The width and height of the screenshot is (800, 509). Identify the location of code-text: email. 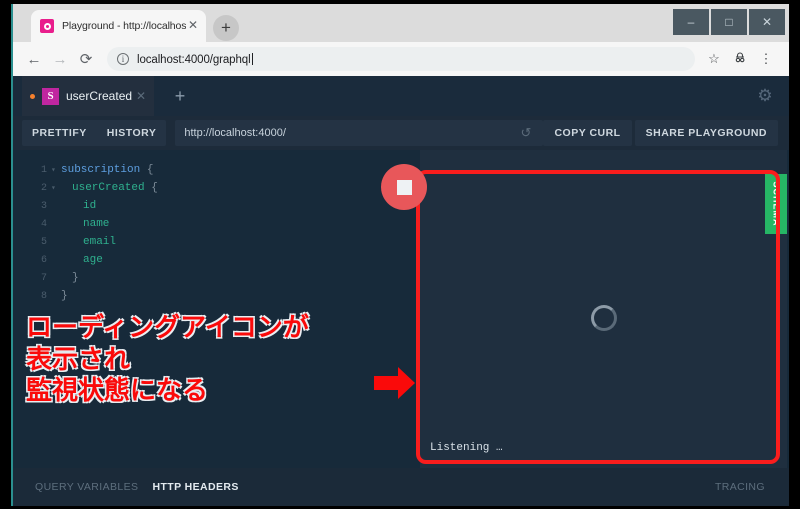
(88, 242).